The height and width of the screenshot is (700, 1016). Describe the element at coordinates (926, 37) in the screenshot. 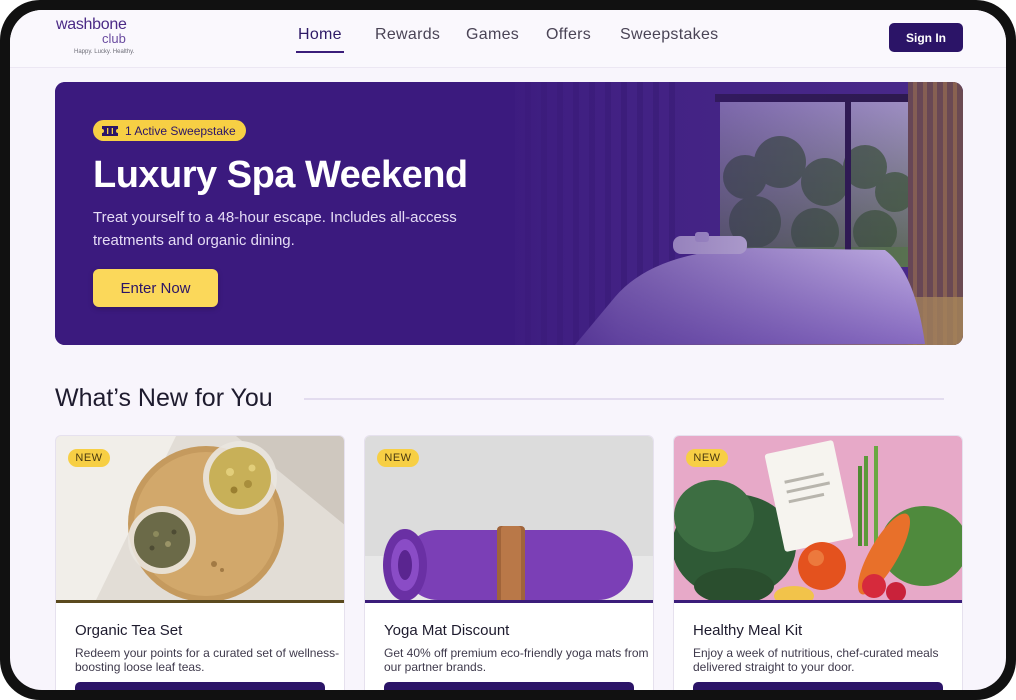

I see `sign-in-button: Sign In` at that location.